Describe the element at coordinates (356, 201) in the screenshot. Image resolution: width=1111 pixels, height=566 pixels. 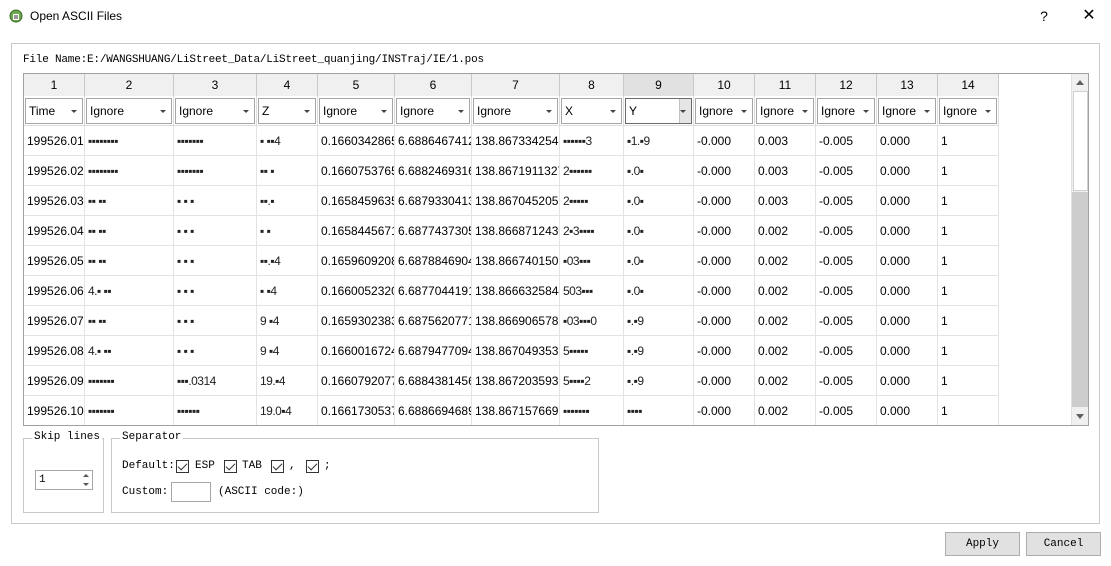
I see `table-cell: 0.1658459635` at that location.